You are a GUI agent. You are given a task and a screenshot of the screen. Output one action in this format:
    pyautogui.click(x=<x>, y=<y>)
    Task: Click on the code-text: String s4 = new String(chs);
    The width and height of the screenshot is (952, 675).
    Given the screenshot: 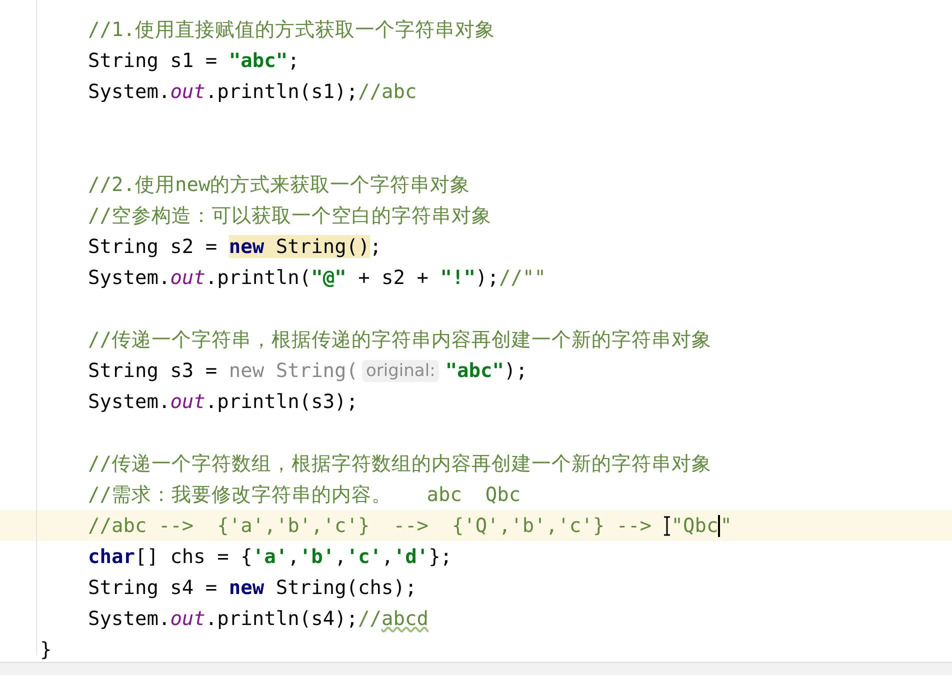 What is the action you would take?
    pyautogui.click(x=252, y=587)
    